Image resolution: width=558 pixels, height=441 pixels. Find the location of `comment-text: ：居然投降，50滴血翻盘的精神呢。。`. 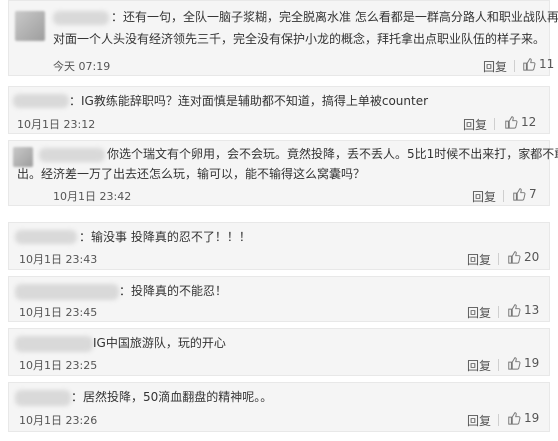

comment-text: ：居然投降，50滴血翻盘的精神呢。。 is located at coordinates (172, 397).